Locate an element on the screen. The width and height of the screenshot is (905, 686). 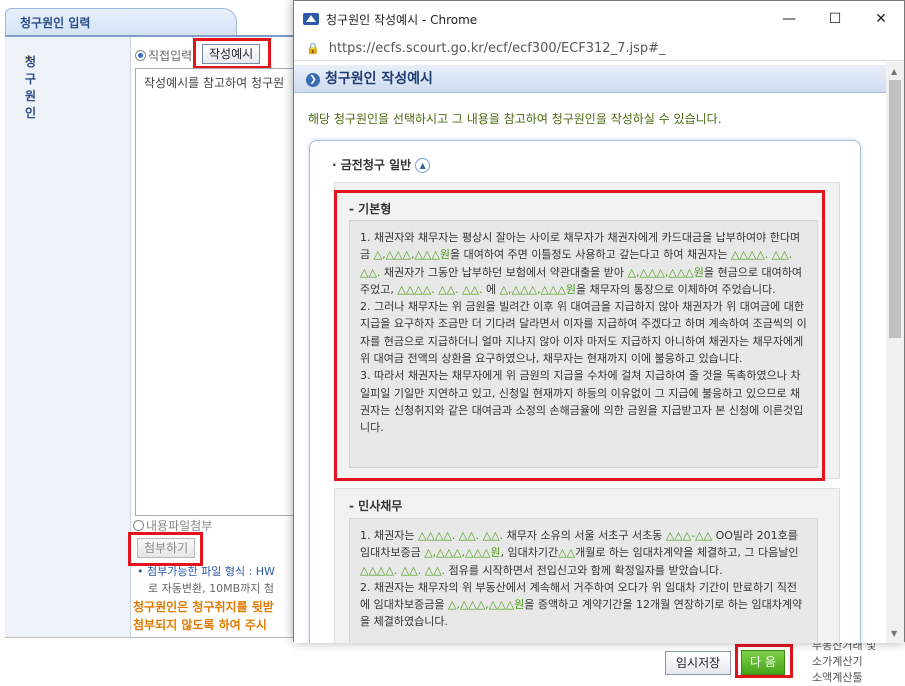
tab-claim-input: 청구원인 입력 is located at coordinates (121, 22).